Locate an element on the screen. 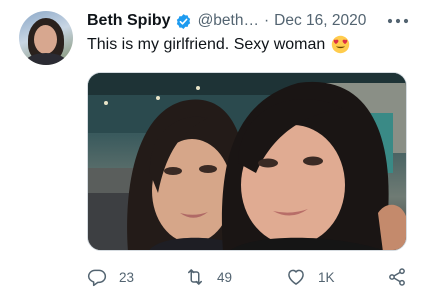 This screenshot has height=300, width=427. tweet-text: This is my girlfriend. Sexy woman is located at coordinates (218, 44).